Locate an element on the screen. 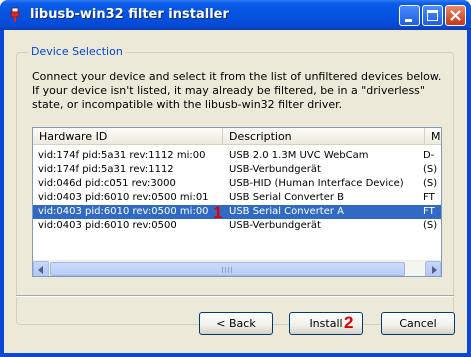 This screenshot has height=357, width=471. minimize-icon is located at coordinates (408, 20).